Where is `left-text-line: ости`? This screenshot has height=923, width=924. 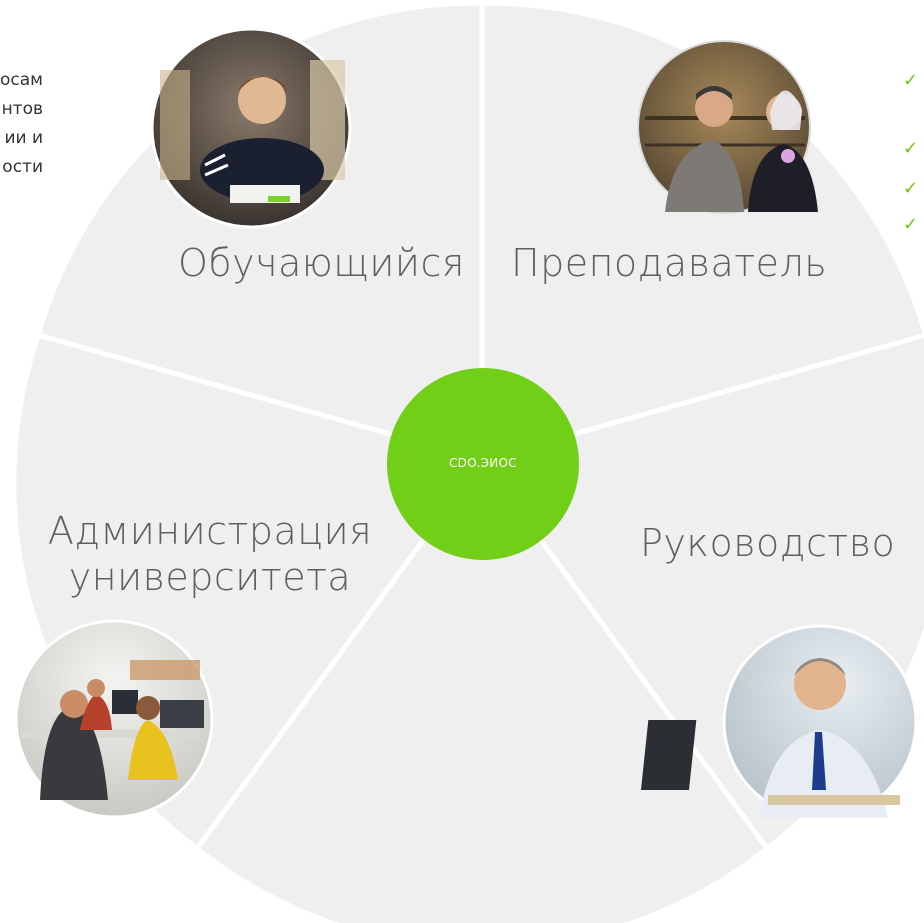 left-text-line: ости is located at coordinates (22, 167).